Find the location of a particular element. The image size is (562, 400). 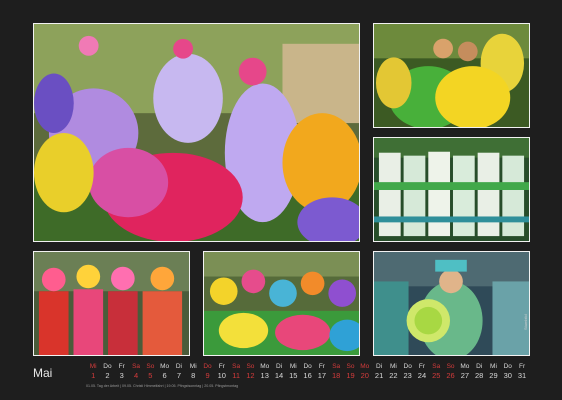

day-number: 1 is located at coordinates (93, 375).